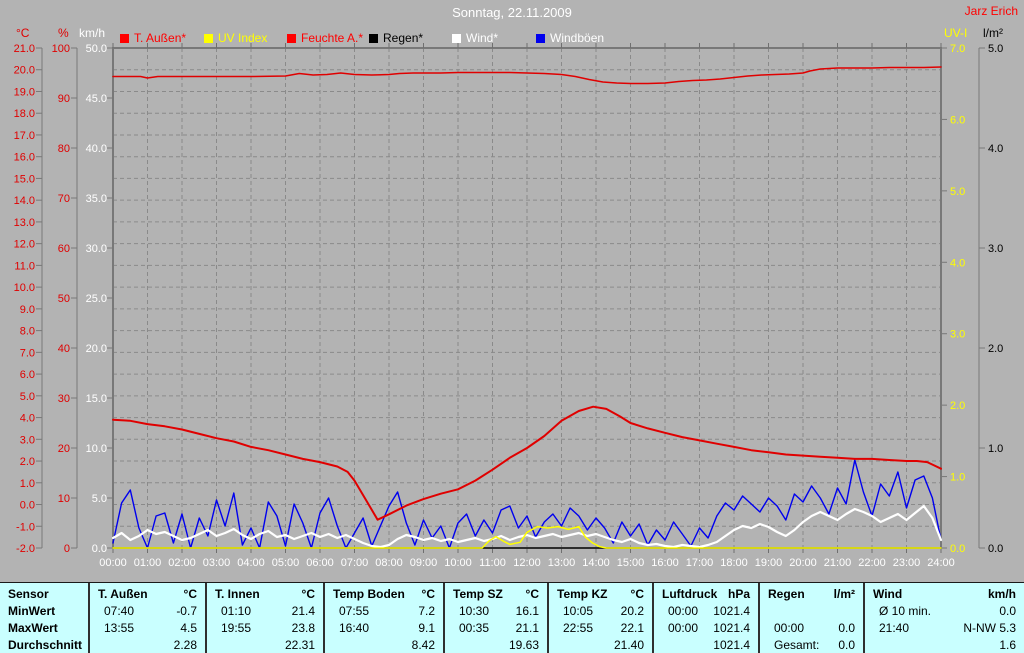 Image resolution: width=1024 pixels, height=653 pixels. I want to click on axis-tick-label-temp: 11.0, so click(24, 266).